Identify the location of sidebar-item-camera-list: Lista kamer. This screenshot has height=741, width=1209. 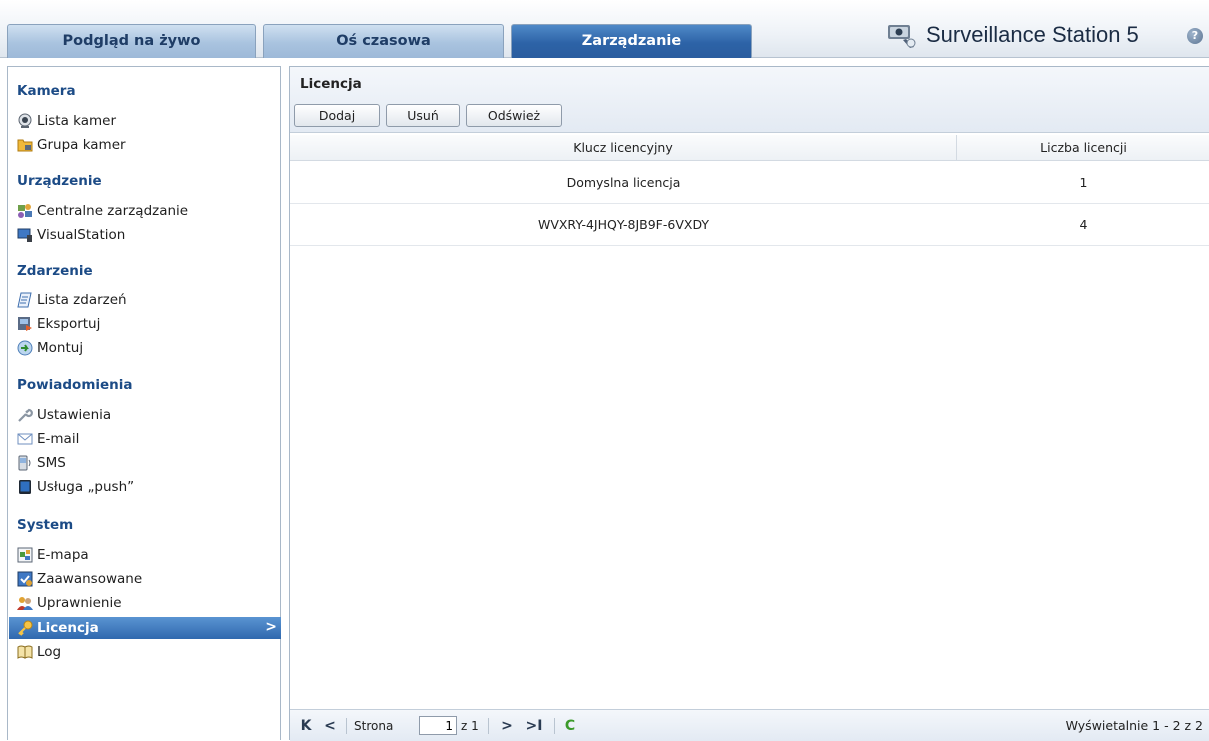
(149, 121).